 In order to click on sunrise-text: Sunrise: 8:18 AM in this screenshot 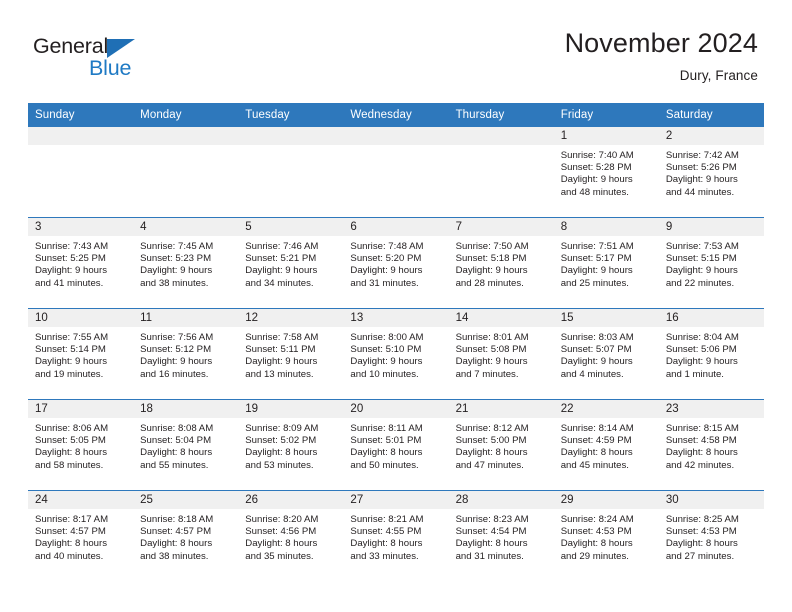, I will do `click(177, 519)`.